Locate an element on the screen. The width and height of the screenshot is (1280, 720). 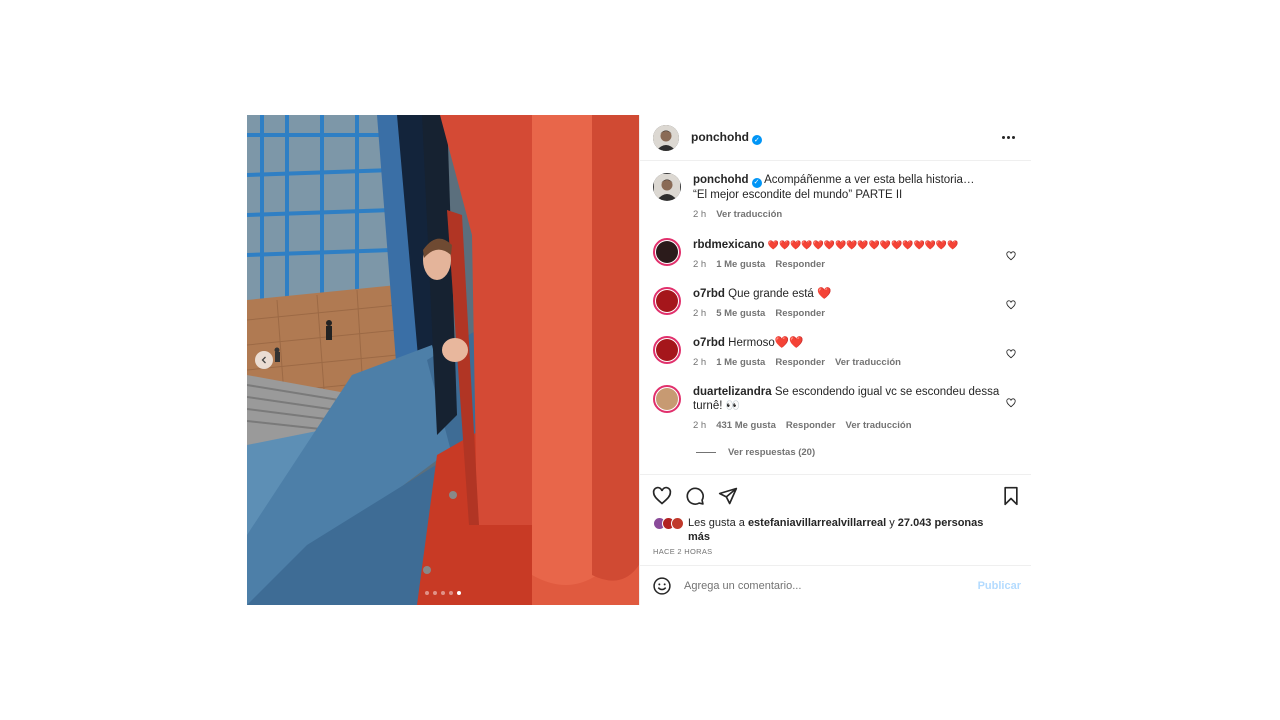
bookmark-icon is located at coordinates (1011, 495).